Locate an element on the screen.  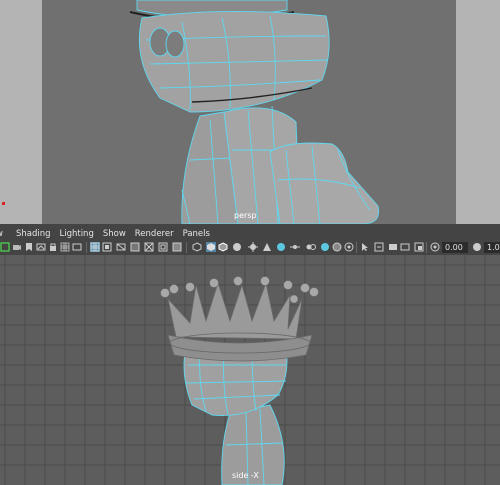
resolution-icon is located at coordinates (419, 247).